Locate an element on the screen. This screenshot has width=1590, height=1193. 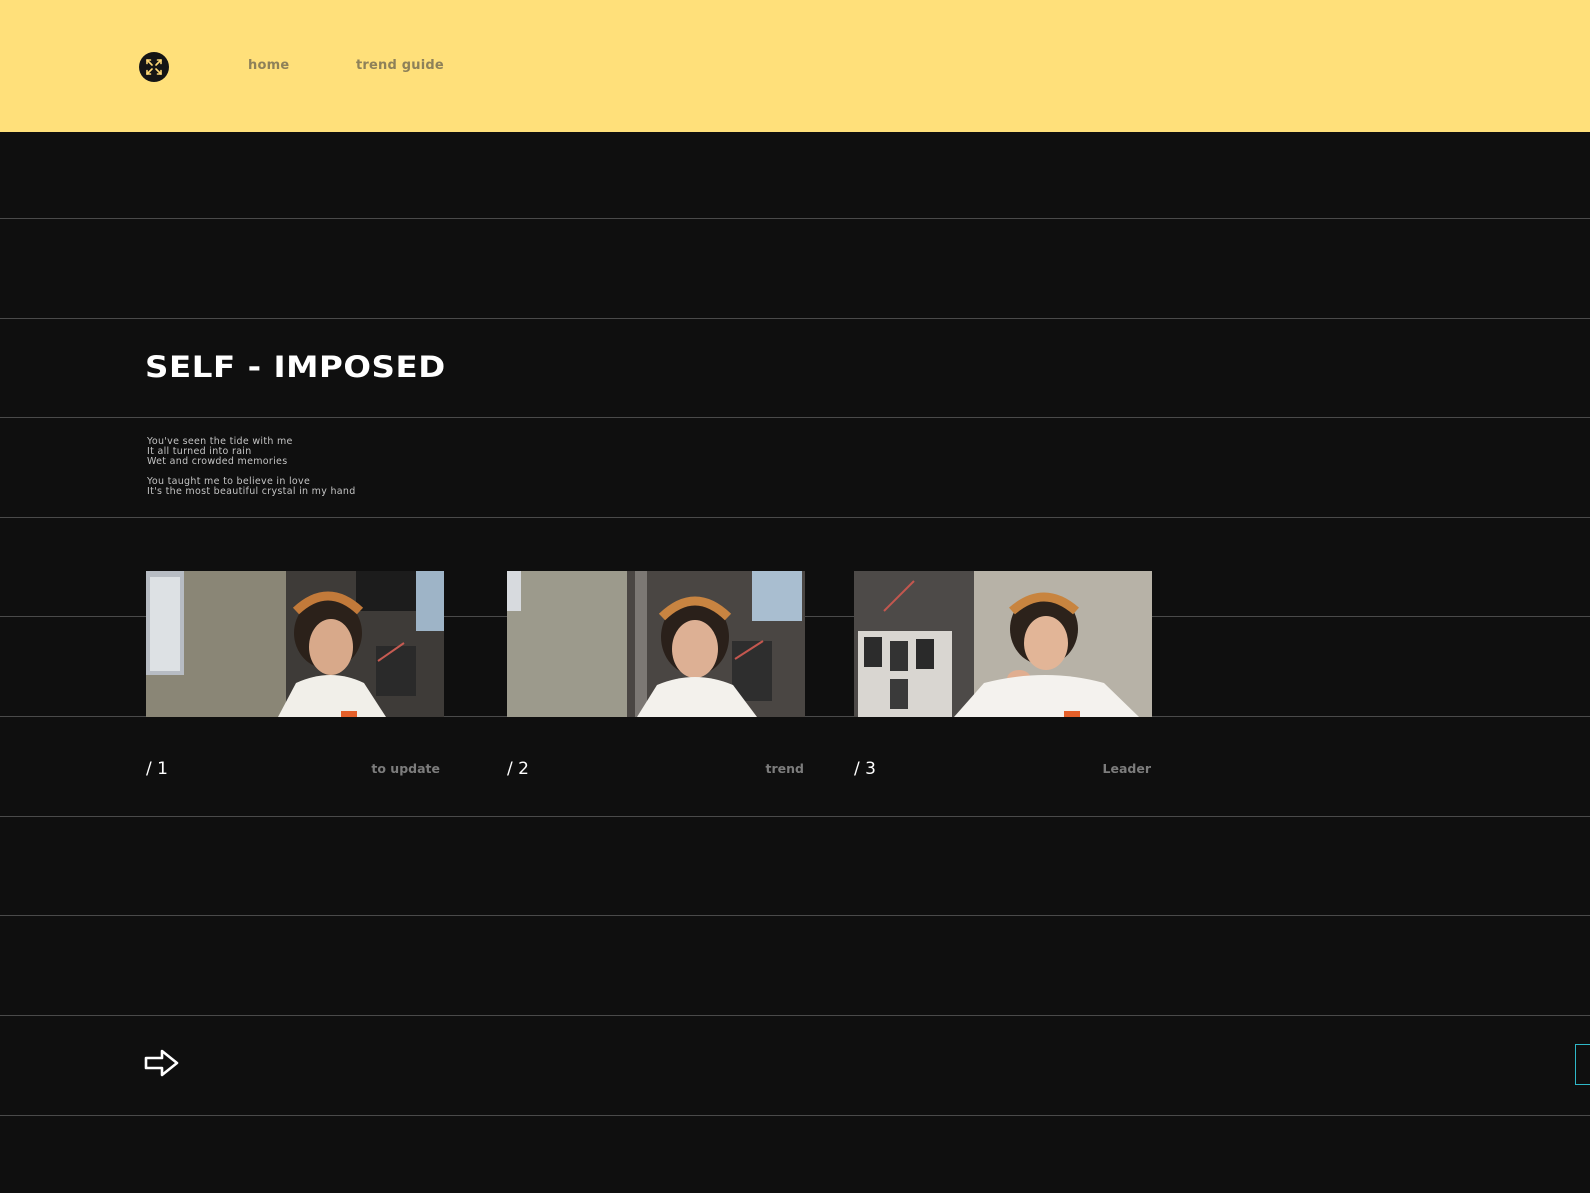
card-number: / 2 is located at coordinates (518, 769).